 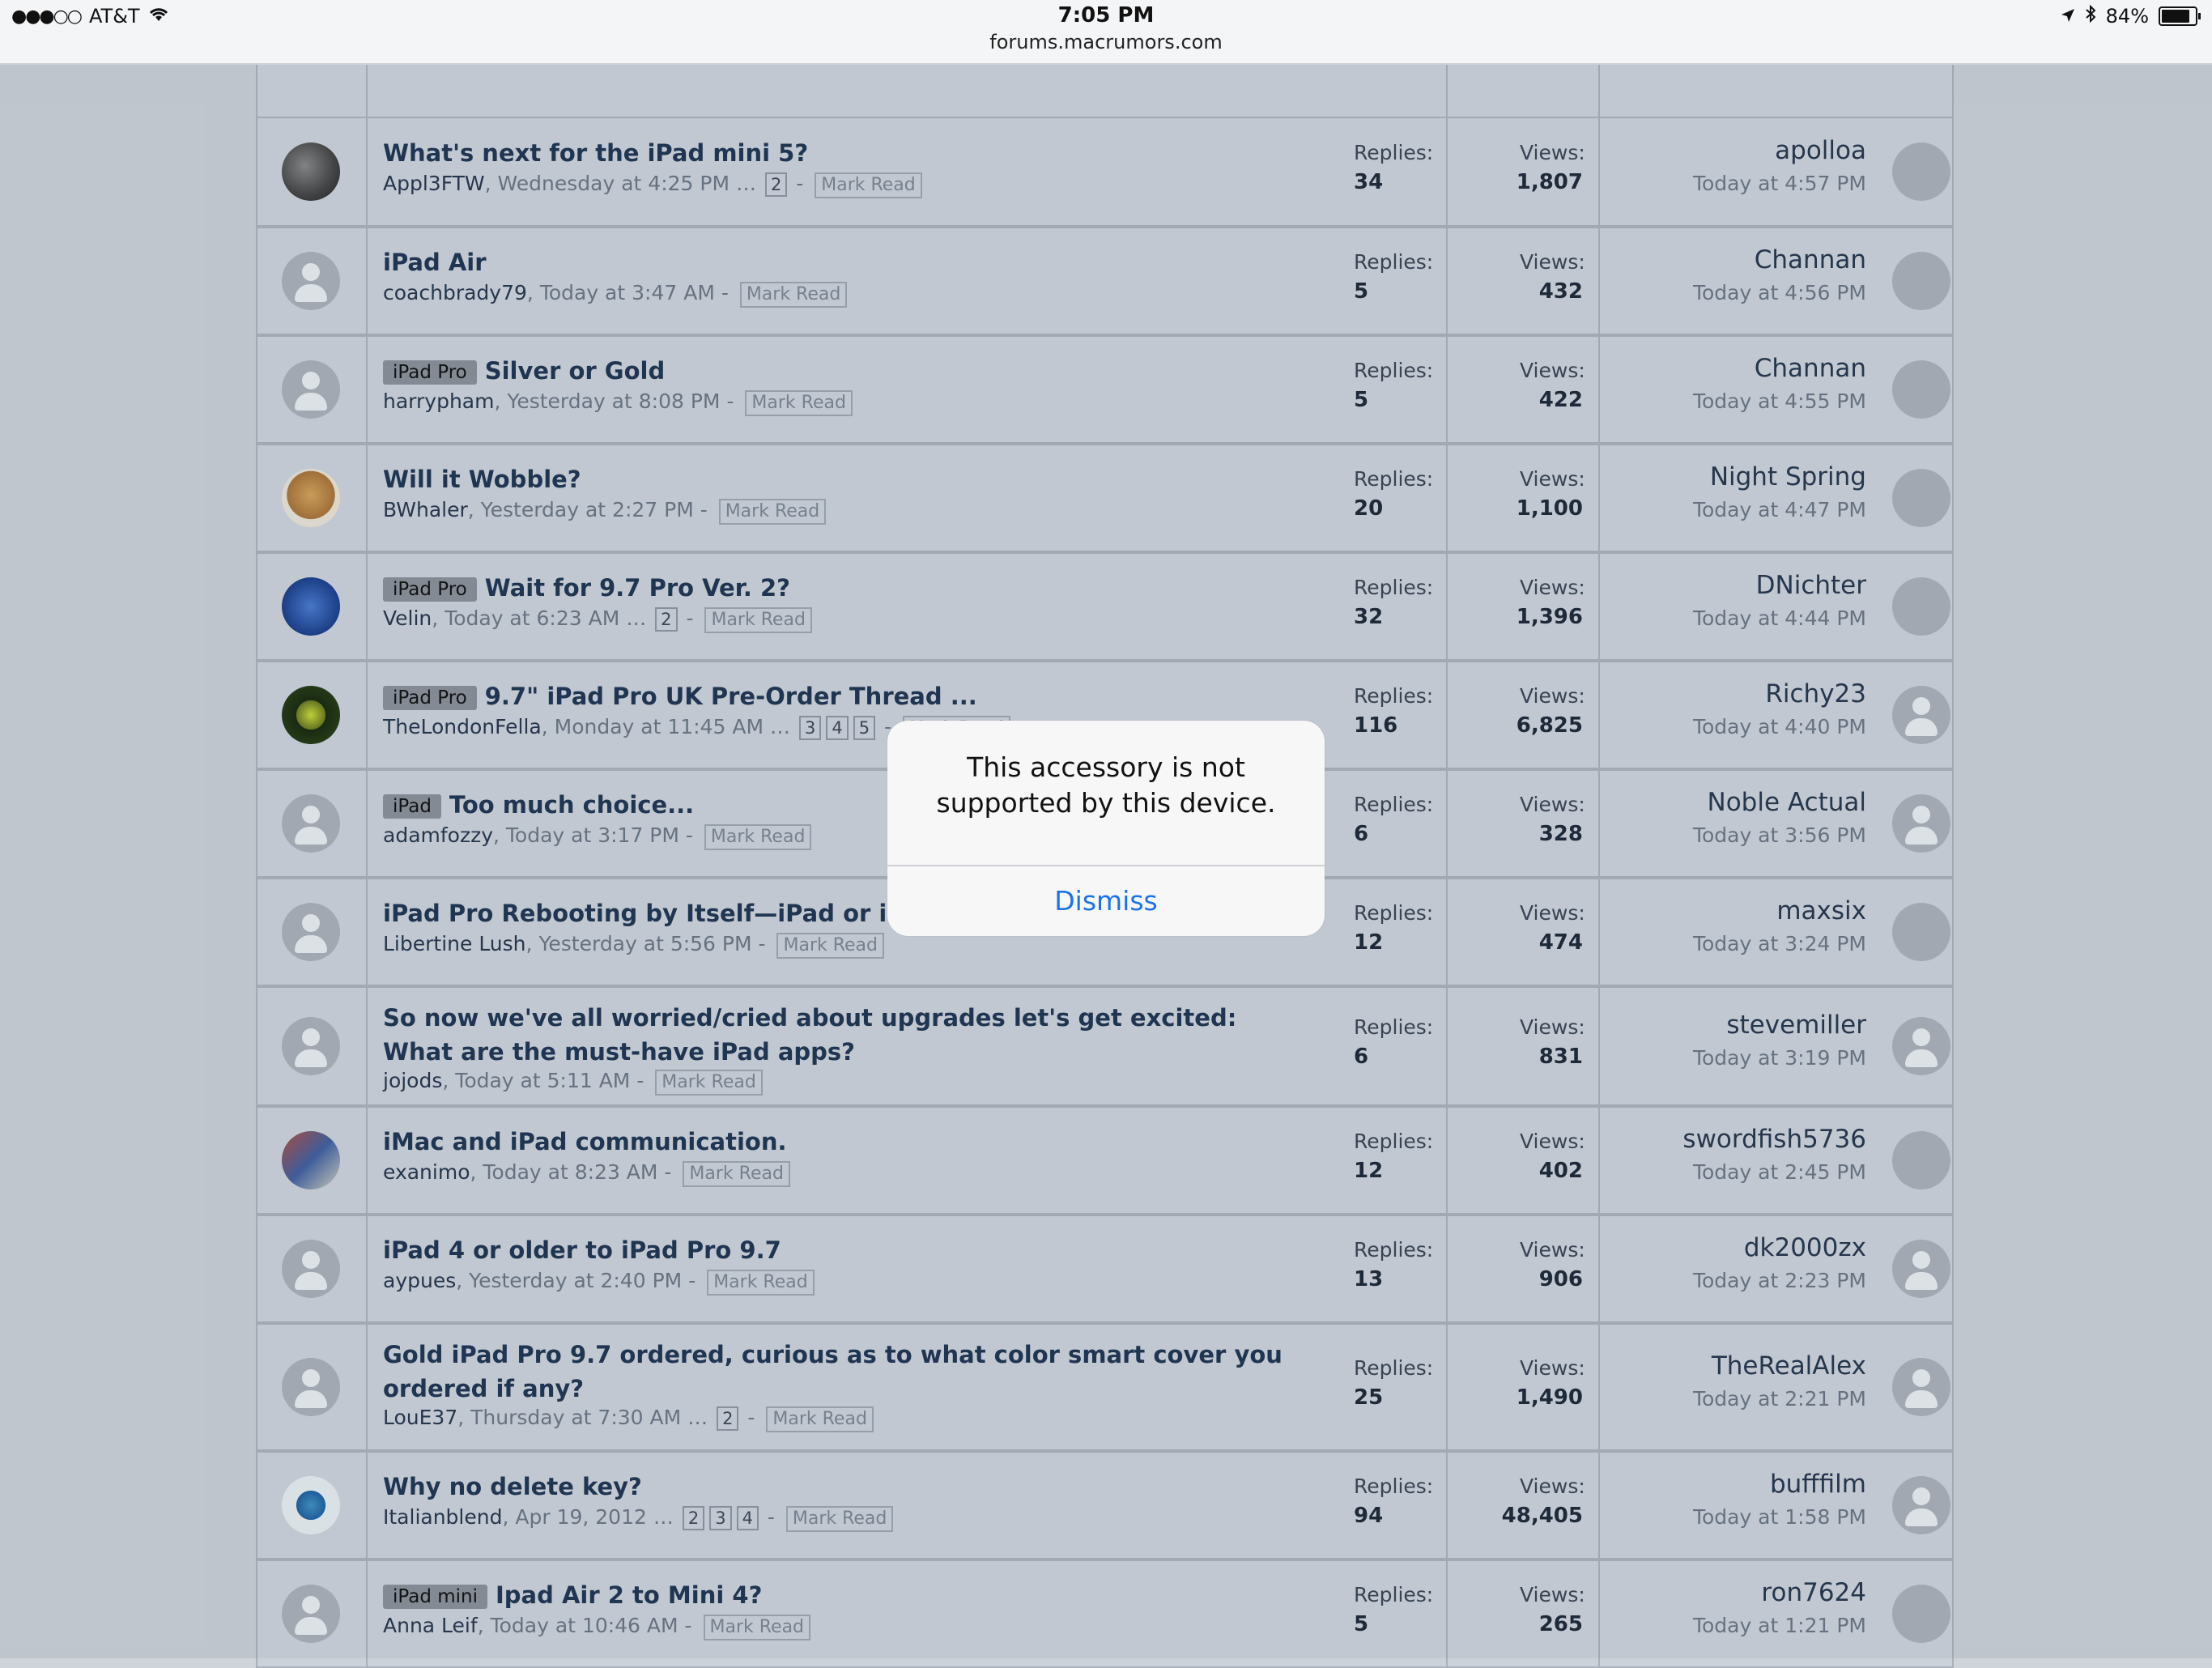 I want to click on status-right: 84%, so click(x=2131, y=16).